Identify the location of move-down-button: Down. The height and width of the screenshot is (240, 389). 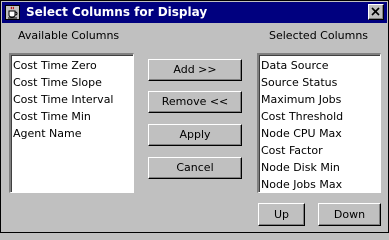
(349, 214).